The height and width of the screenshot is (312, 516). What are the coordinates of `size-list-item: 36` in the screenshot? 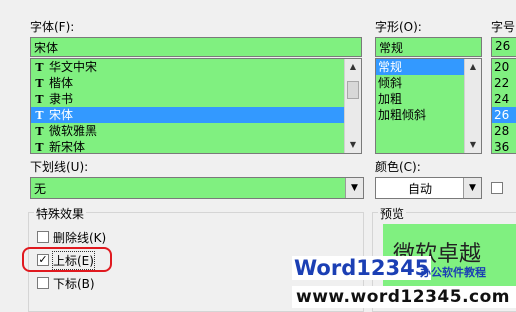 It's located at (504, 146).